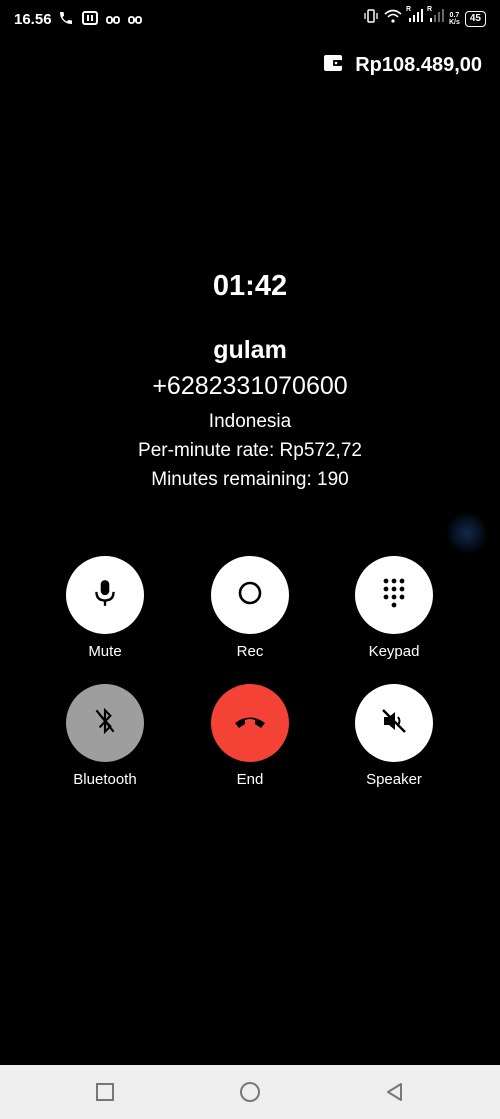 The image size is (500, 1119). I want to click on speaker-label: Speaker, so click(394, 779).